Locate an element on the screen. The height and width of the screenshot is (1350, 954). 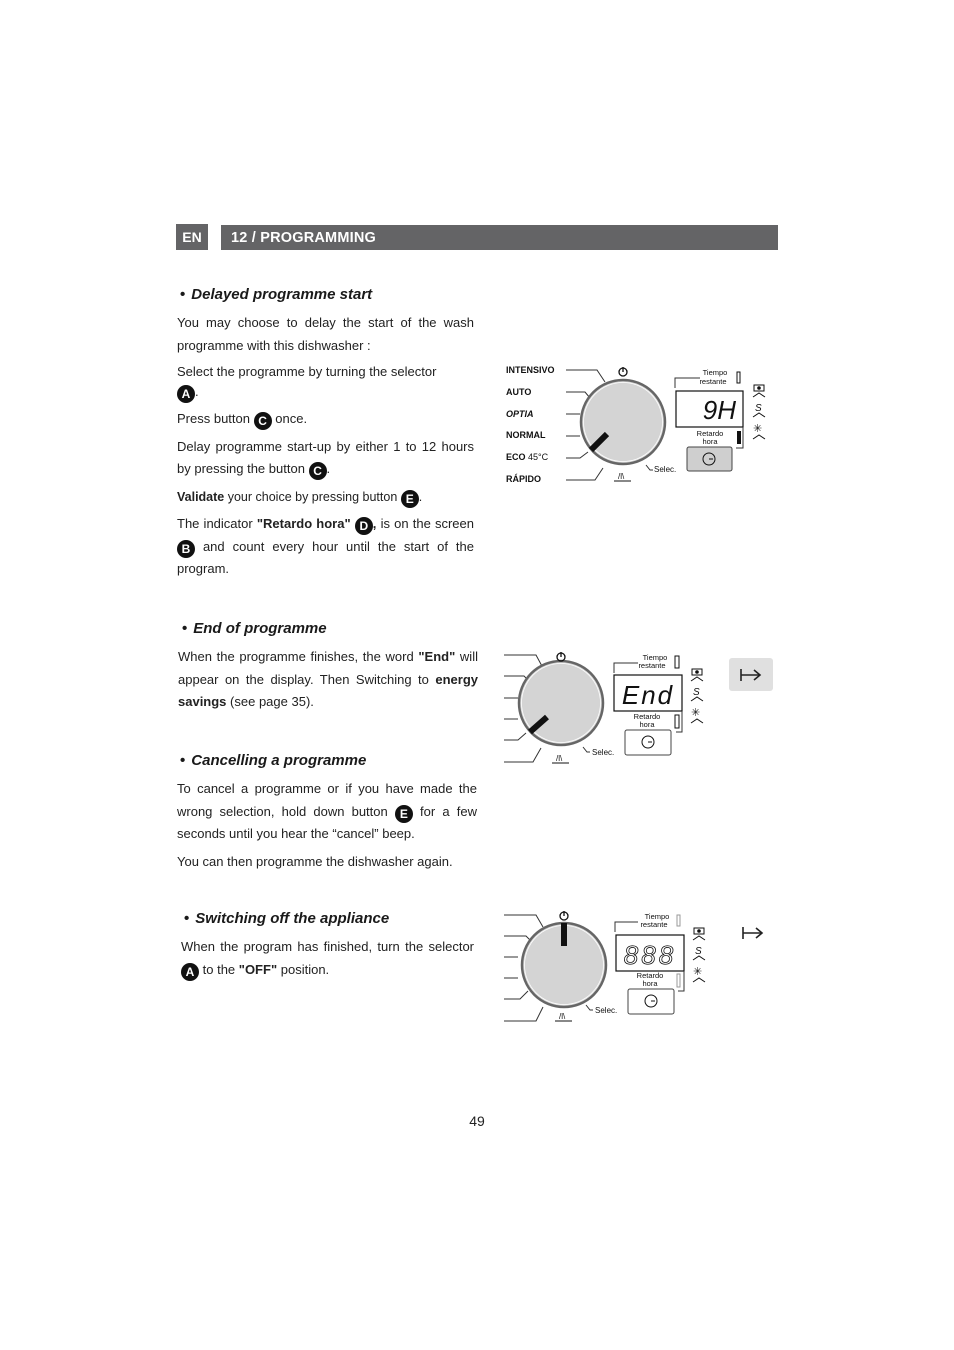
page-number: 49 is located at coordinates (477, 1121).